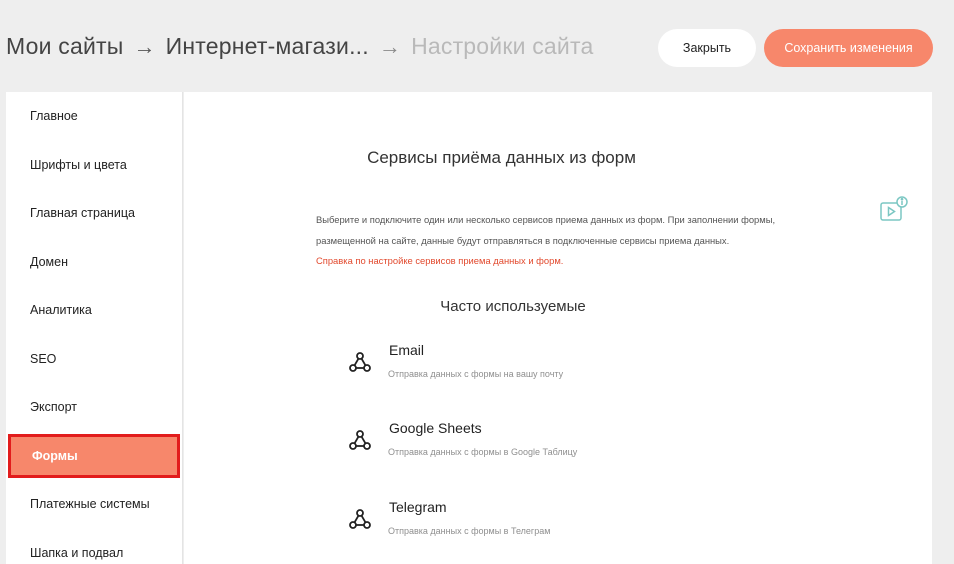 This screenshot has height=564, width=954. What do you see at coordinates (435, 428) in the screenshot?
I see `service-name: Google Sheets` at bounding box center [435, 428].